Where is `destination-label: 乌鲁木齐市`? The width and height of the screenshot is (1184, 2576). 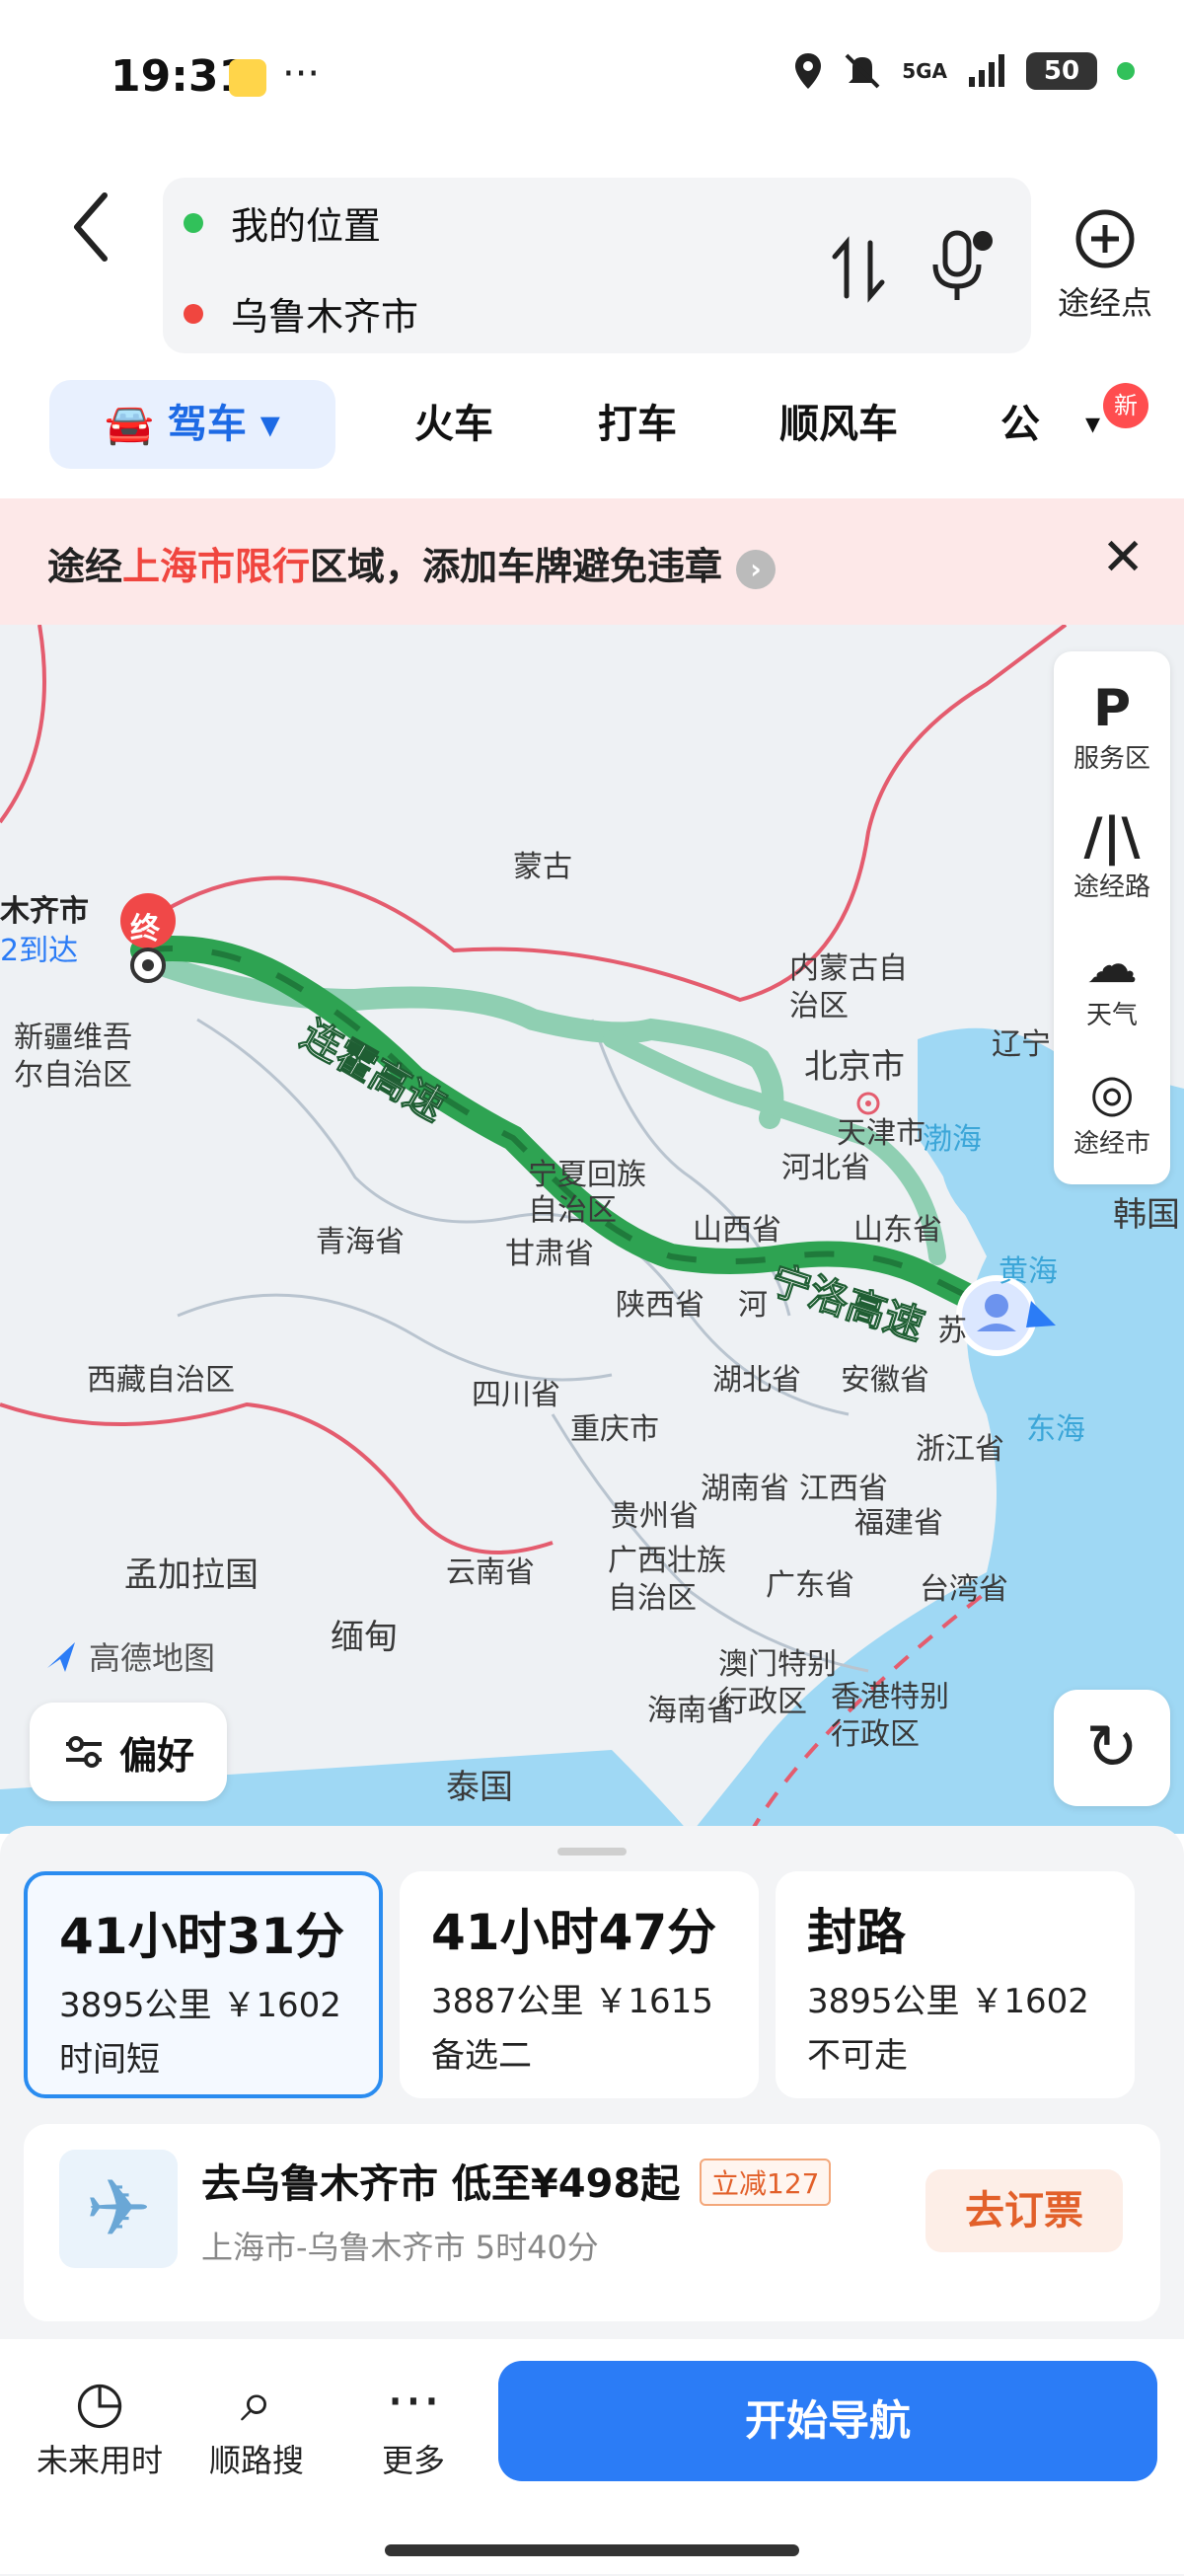 destination-label: 乌鲁木齐市 is located at coordinates (325, 317).